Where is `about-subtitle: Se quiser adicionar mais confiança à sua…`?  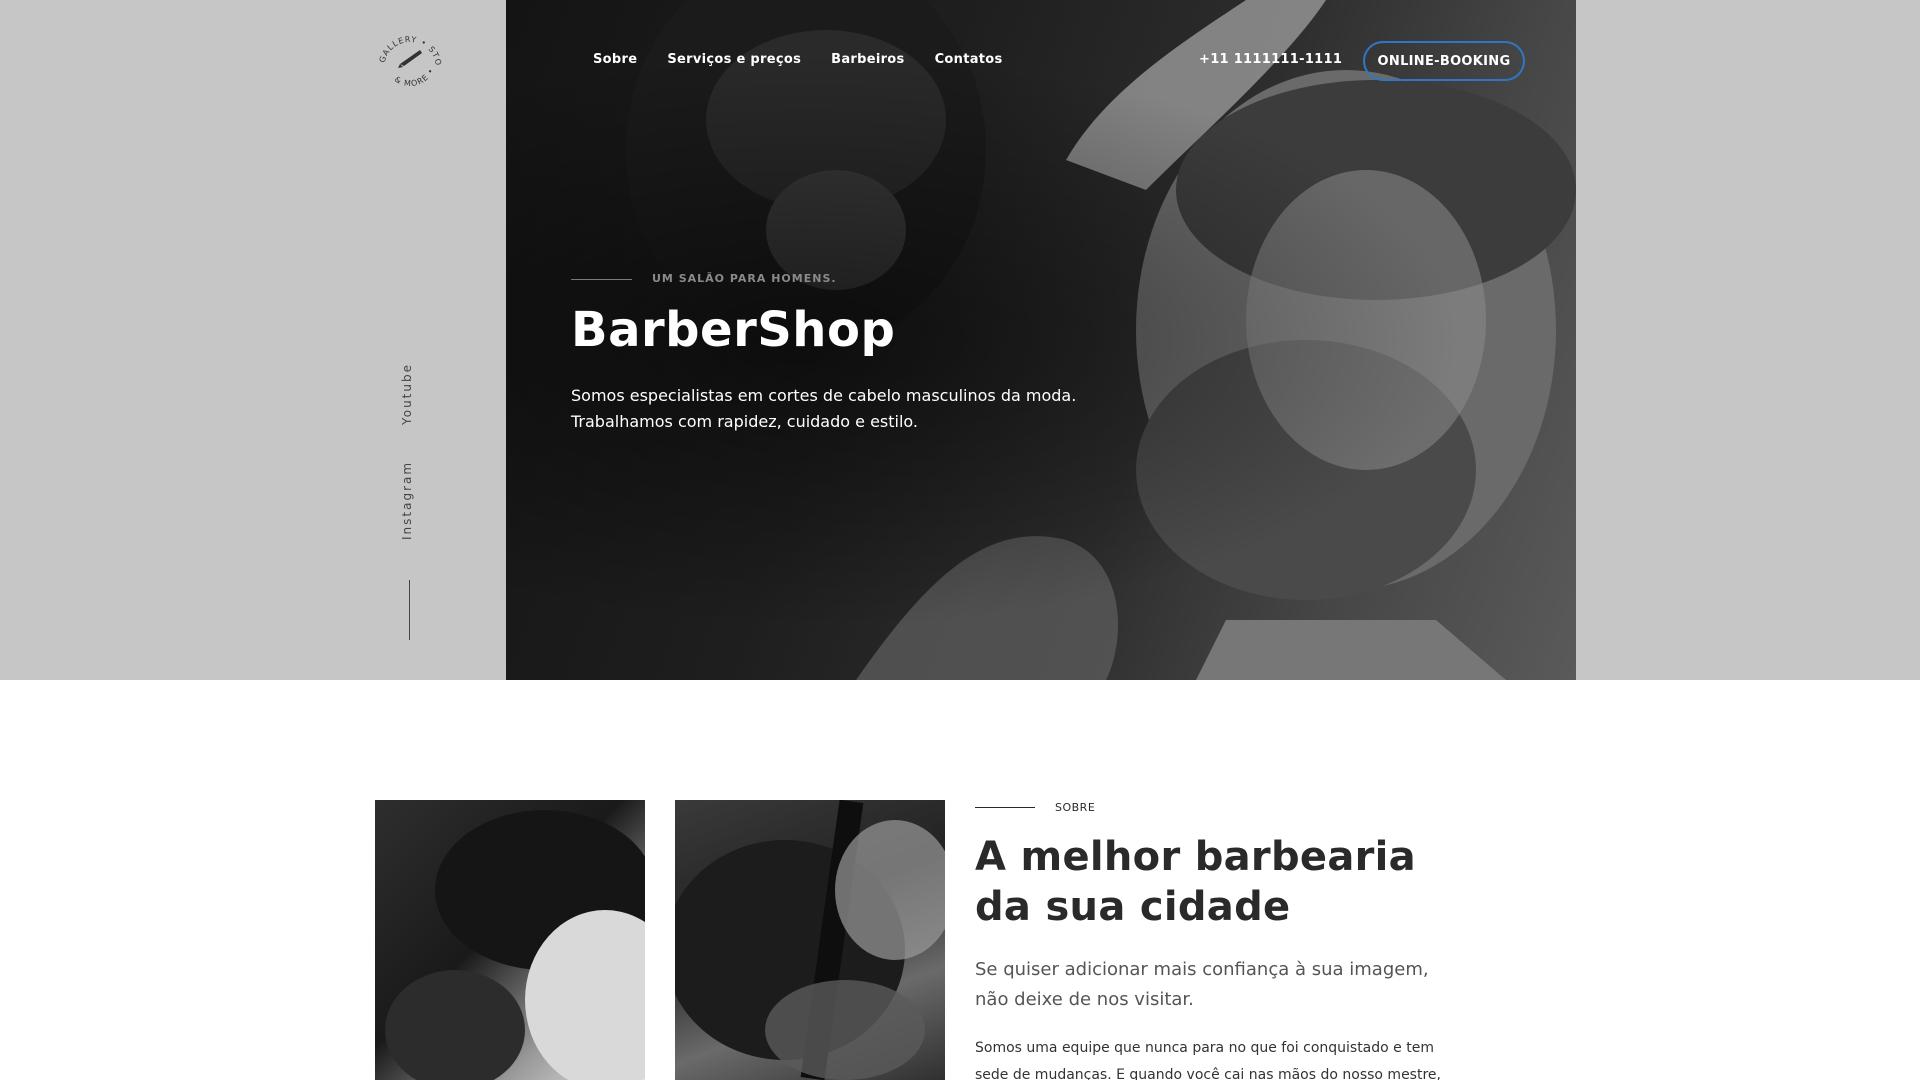 about-subtitle: Se quiser adicionar mais confiança à sua… is located at coordinates (1215, 985).